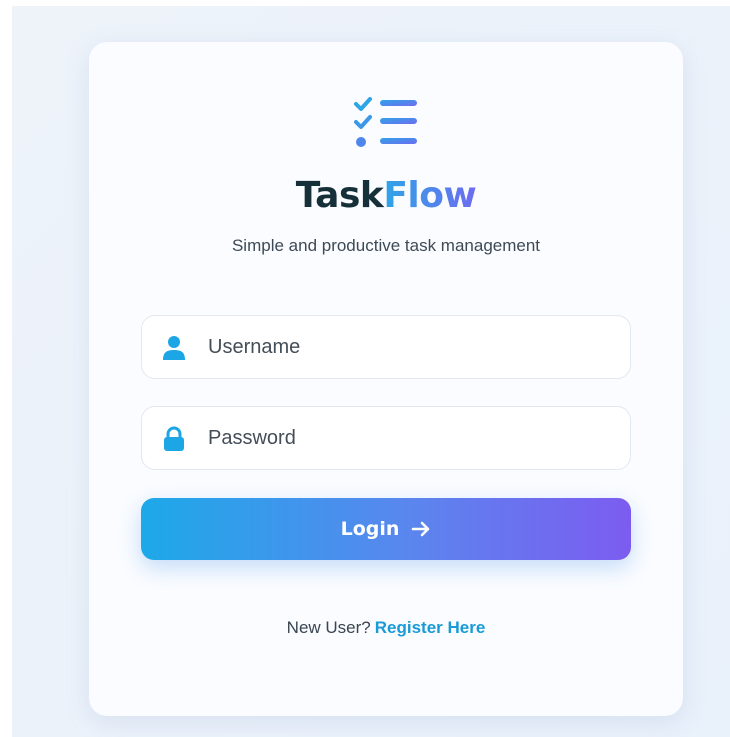  I want to click on login-button: Login, so click(386, 529).